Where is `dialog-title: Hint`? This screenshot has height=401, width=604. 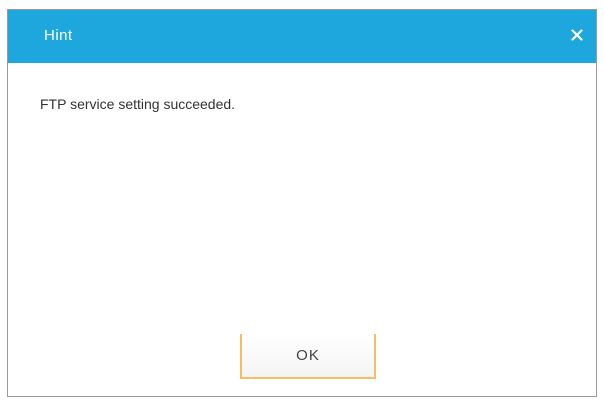
dialog-title: Hint is located at coordinates (58, 35).